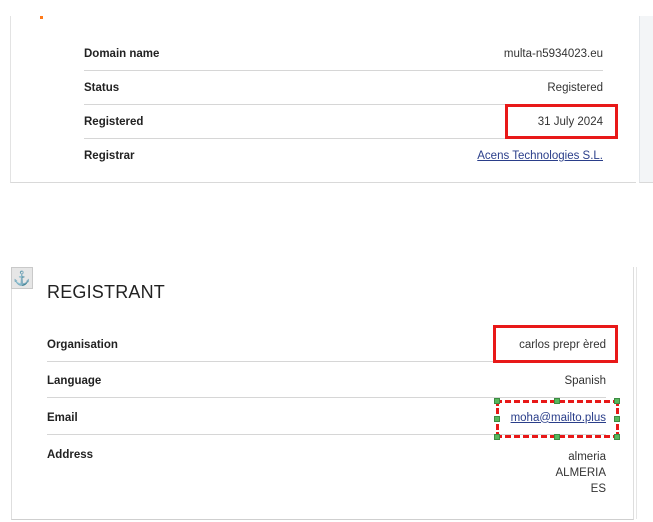 This screenshot has height=522, width=653. Describe the element at coordinates (587, 457) in the screenshot. I see `address-line: almeria` at that location.